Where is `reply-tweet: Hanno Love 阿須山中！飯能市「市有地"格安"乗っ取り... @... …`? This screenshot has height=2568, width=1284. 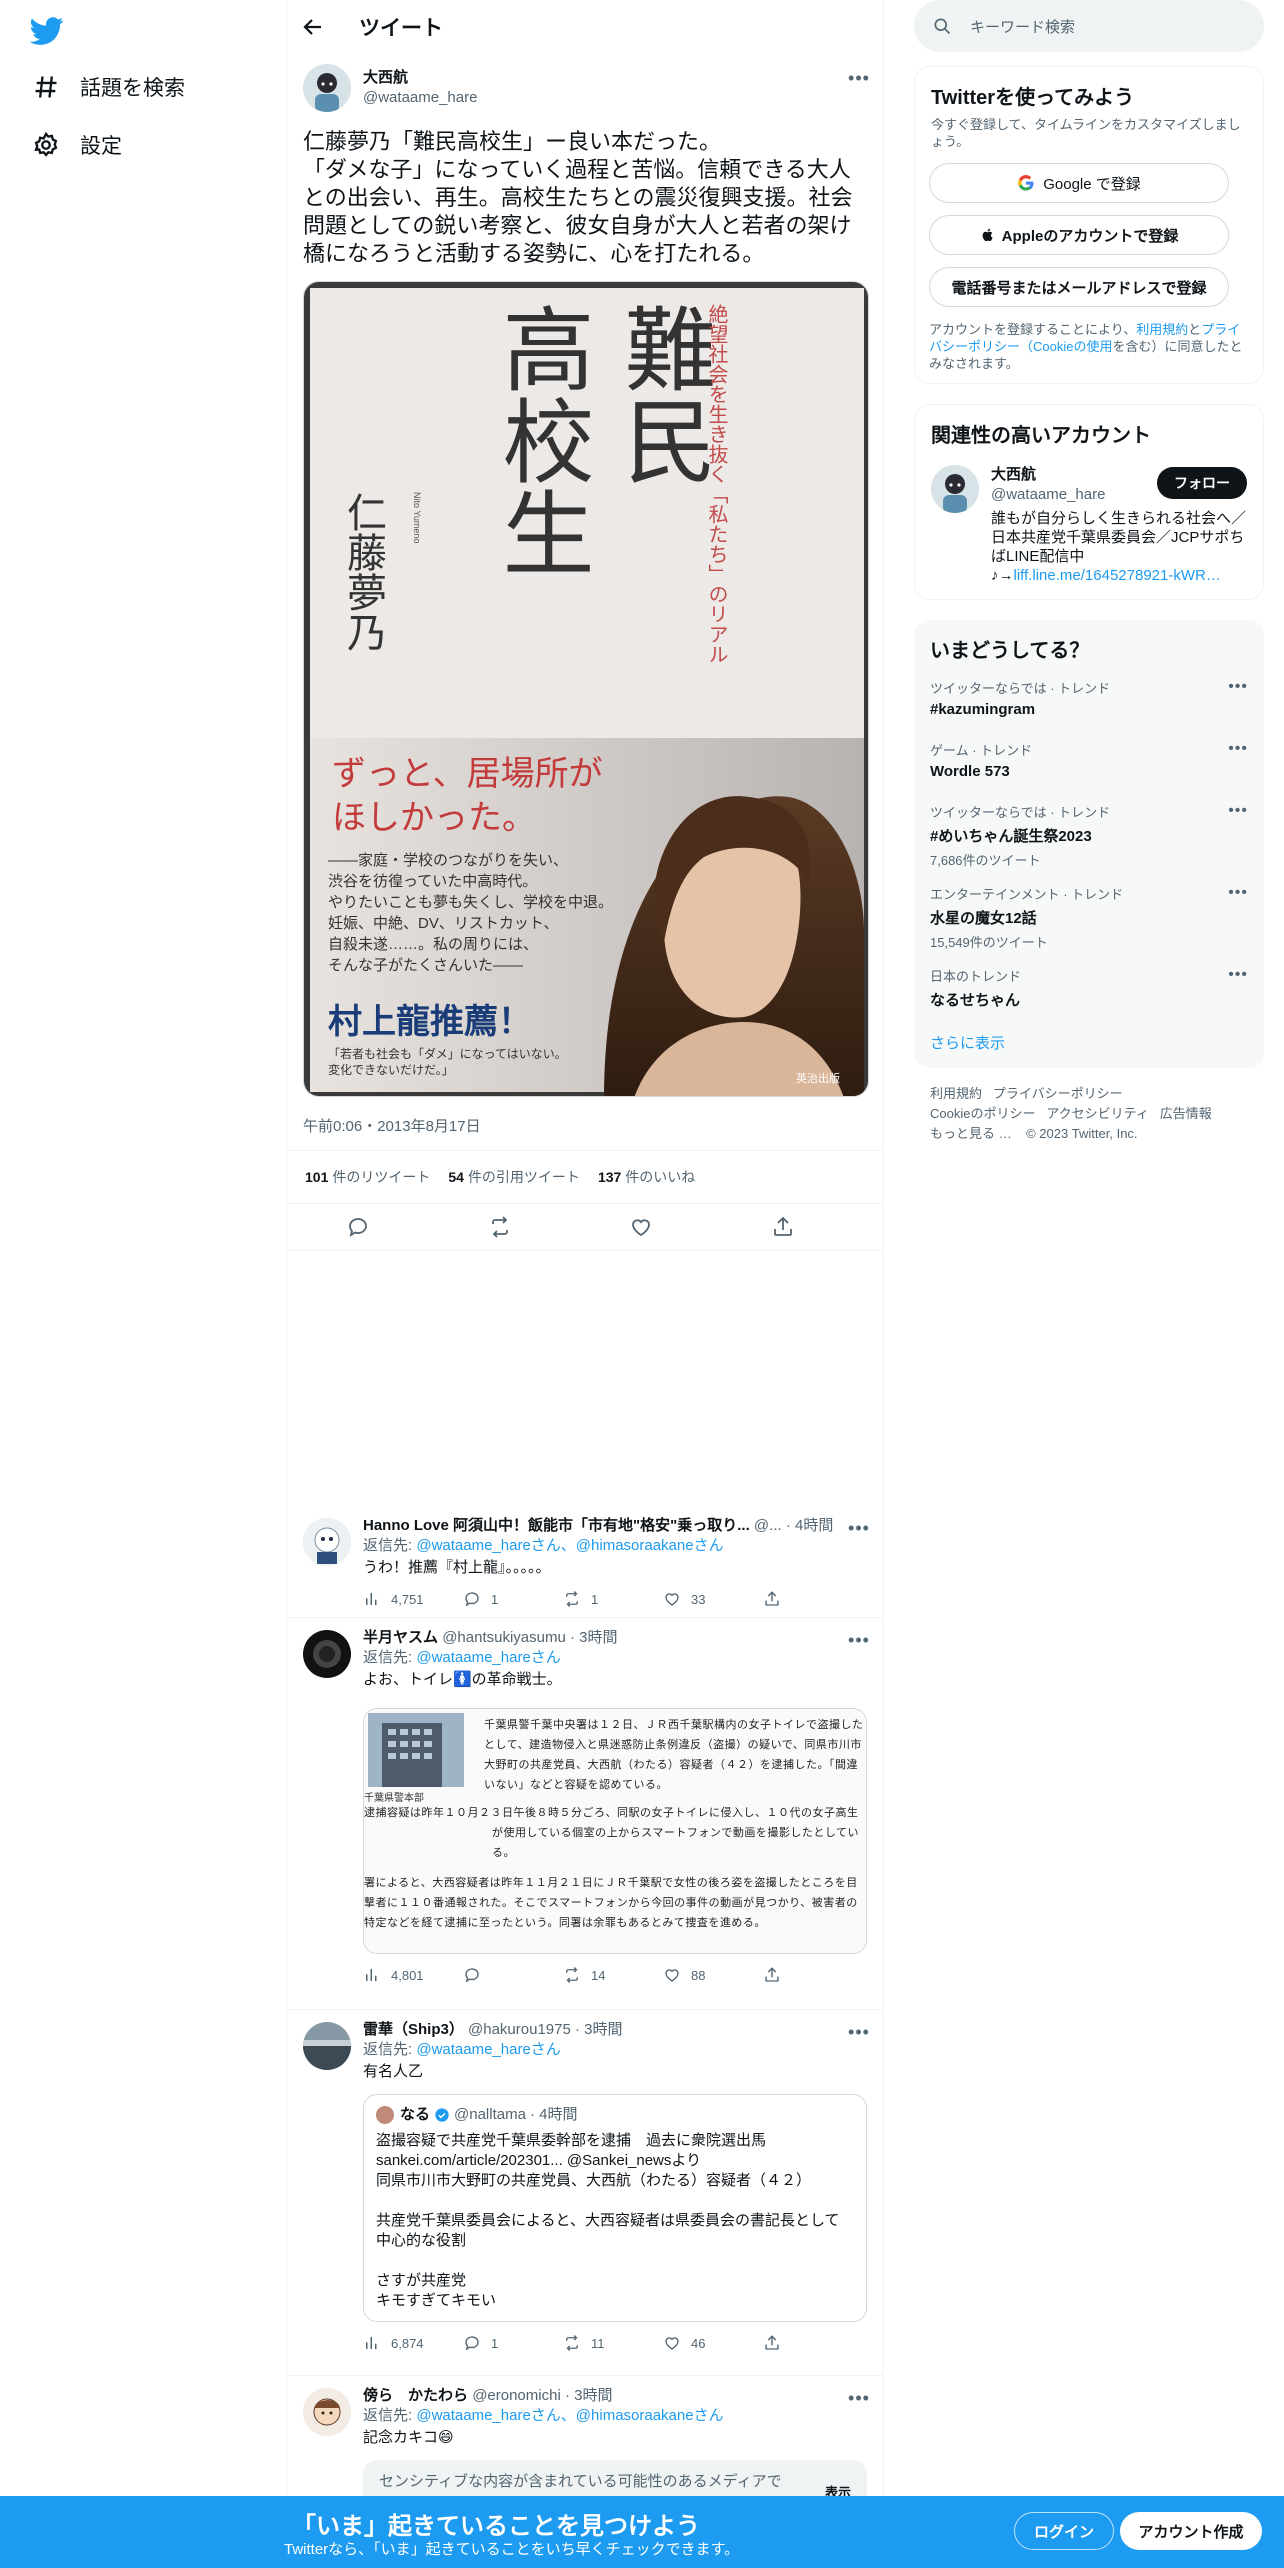 reply-tweet: Hanno Love 阿須山中！飯能市「市有地"格安"乗っ取り... @... … is located at coordinates (585, 1562).